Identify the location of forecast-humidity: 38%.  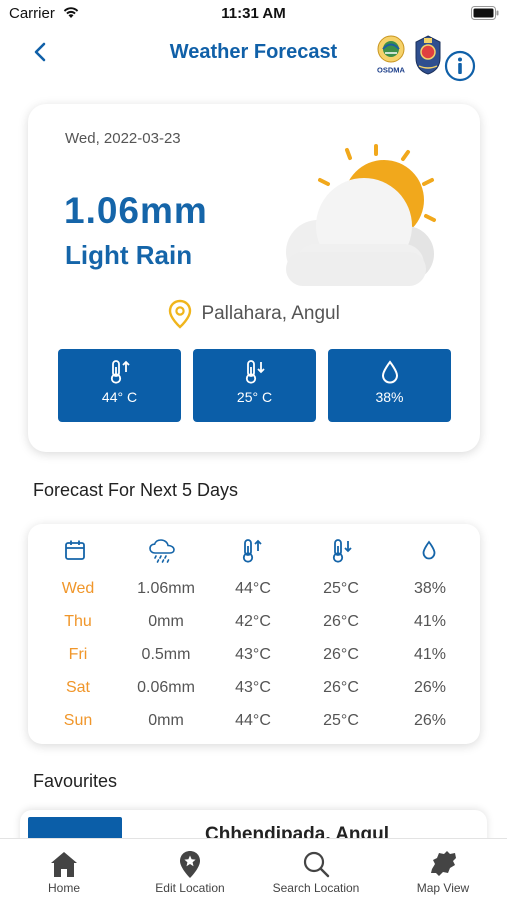
(430, 588).